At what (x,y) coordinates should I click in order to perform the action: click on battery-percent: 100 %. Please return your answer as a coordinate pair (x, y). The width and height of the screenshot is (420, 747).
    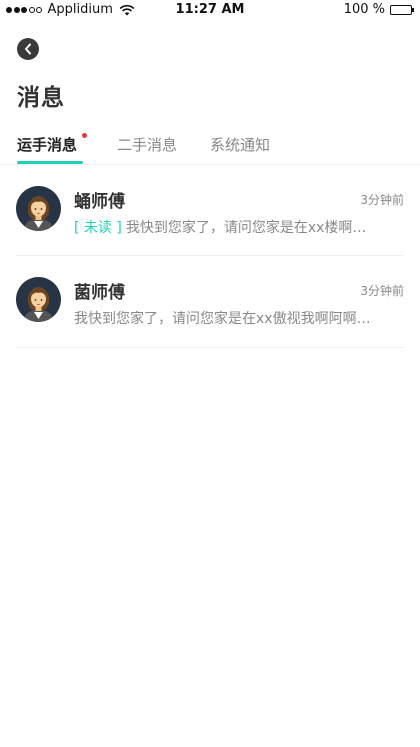
    Looking at the image, I should click on (364, 9).